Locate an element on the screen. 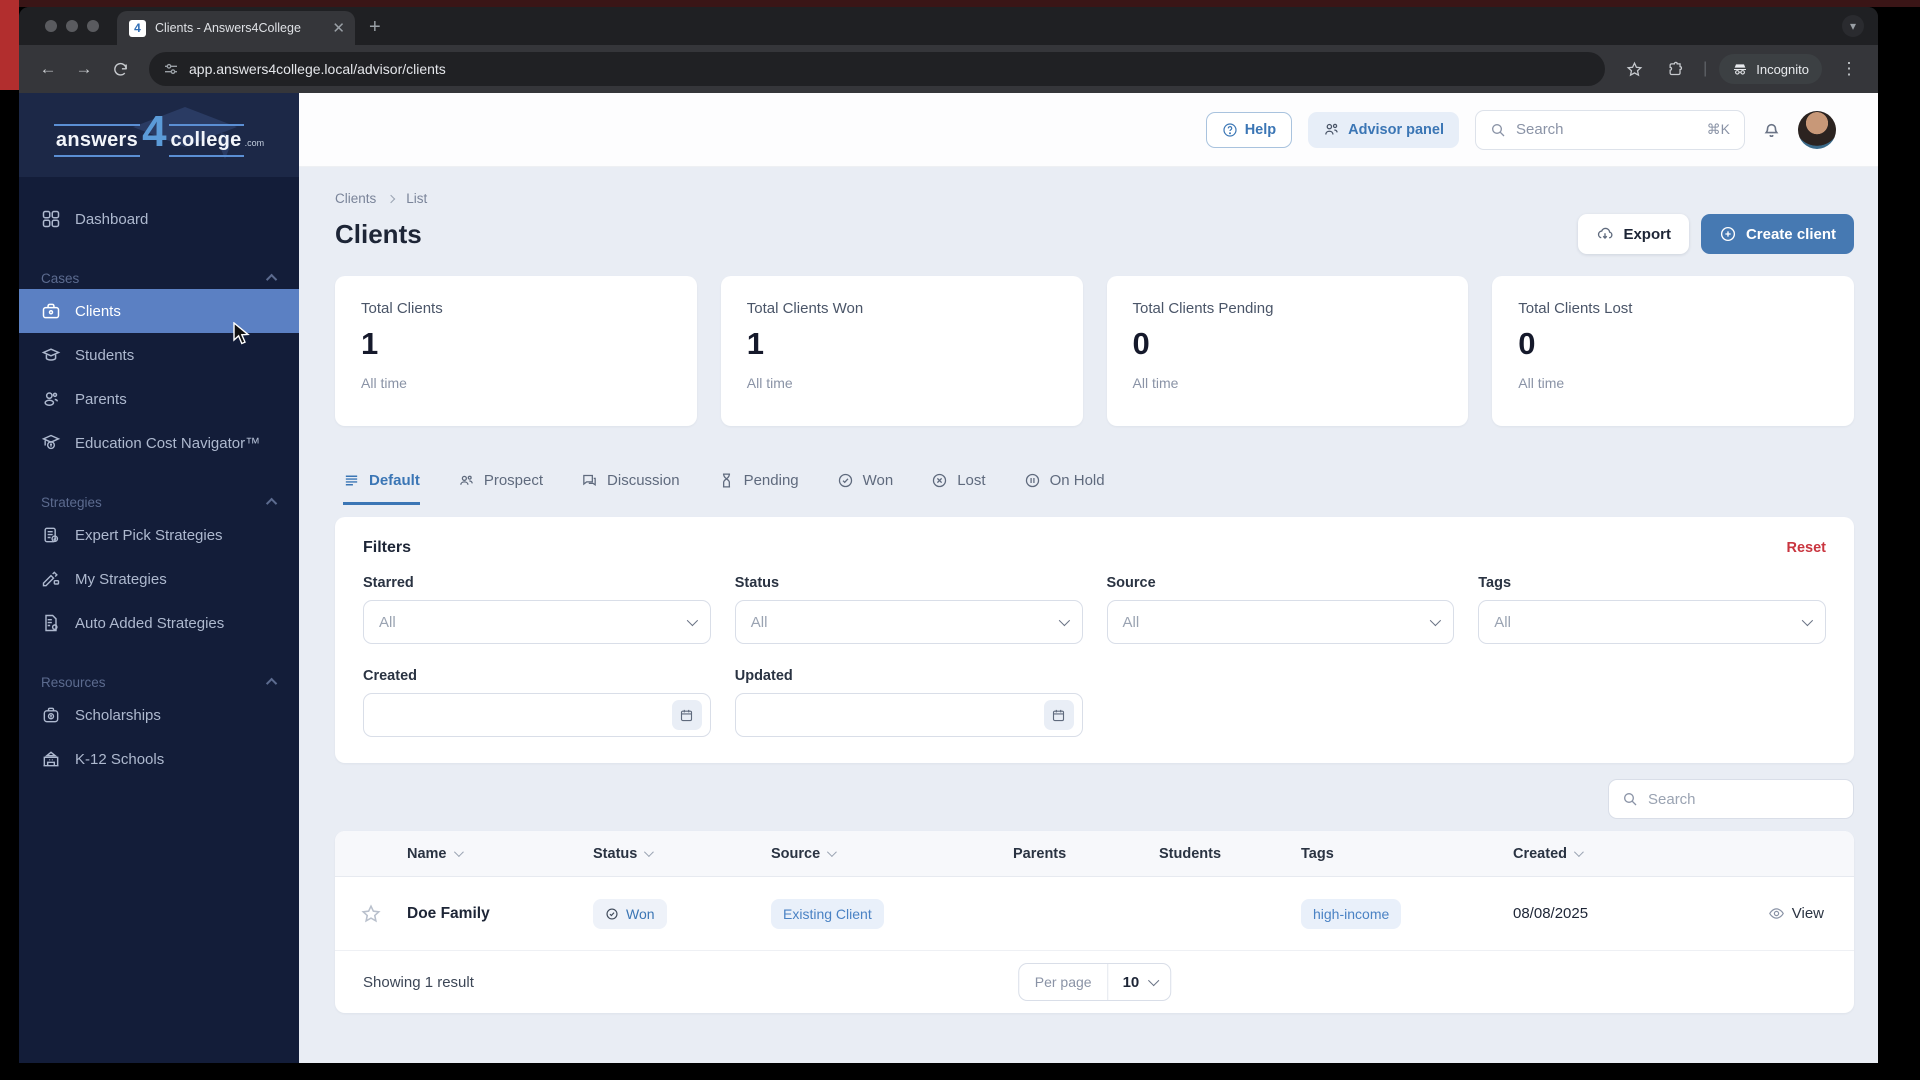 This screenshot has height=1080, width=1920. sidebar-item-parents: Parents is located at coordinates (159, 399).